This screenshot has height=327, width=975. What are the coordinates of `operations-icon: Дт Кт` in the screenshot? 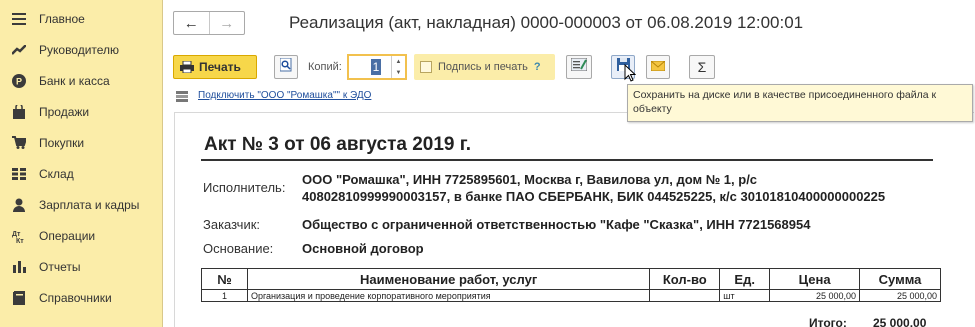 It's located at (19, 236).